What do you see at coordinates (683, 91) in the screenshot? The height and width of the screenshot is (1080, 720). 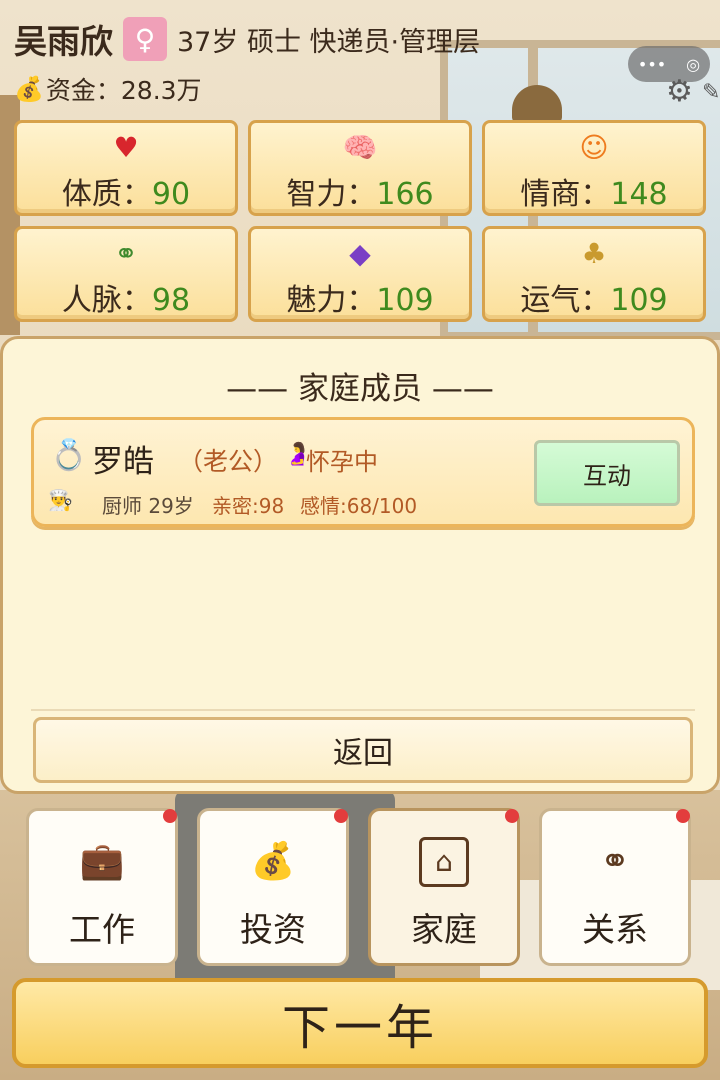 I see `gear-icon: ⚙` at bounding box center [683, 91].